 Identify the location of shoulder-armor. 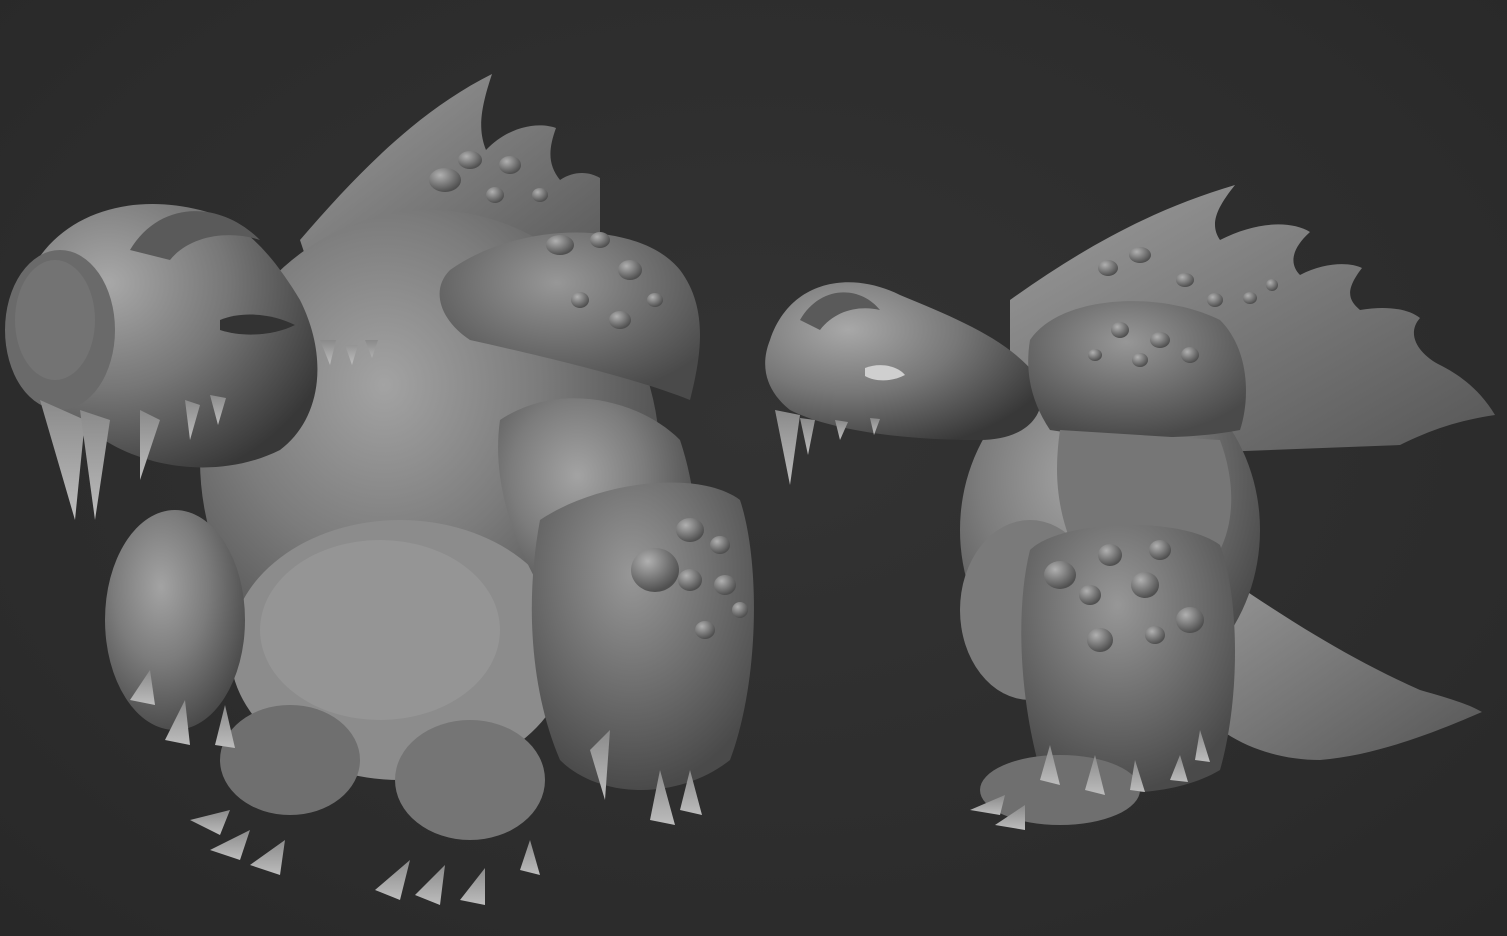
(1137, 369).